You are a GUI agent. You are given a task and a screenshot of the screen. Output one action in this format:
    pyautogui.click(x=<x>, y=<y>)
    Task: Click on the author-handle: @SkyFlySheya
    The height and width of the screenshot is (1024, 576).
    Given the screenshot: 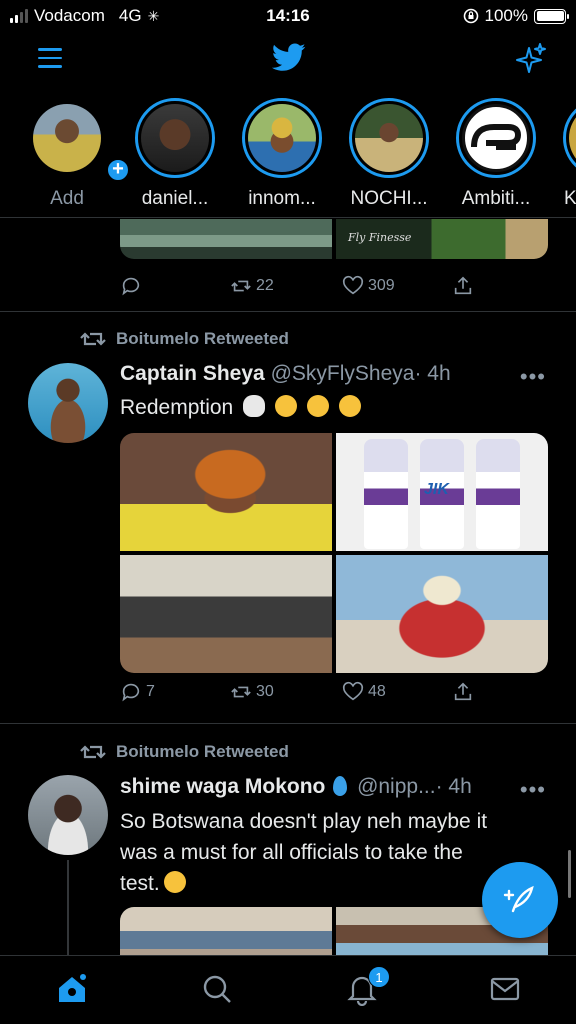 What is the action you would take?
    pyautogui.click(x=343, y=373)
    